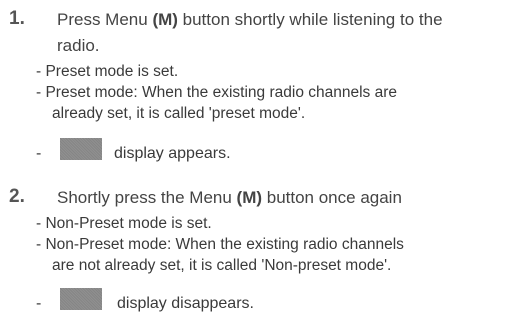  I want to click on sub-item-text: - Non-Preset mode is set., so click(124, 223).